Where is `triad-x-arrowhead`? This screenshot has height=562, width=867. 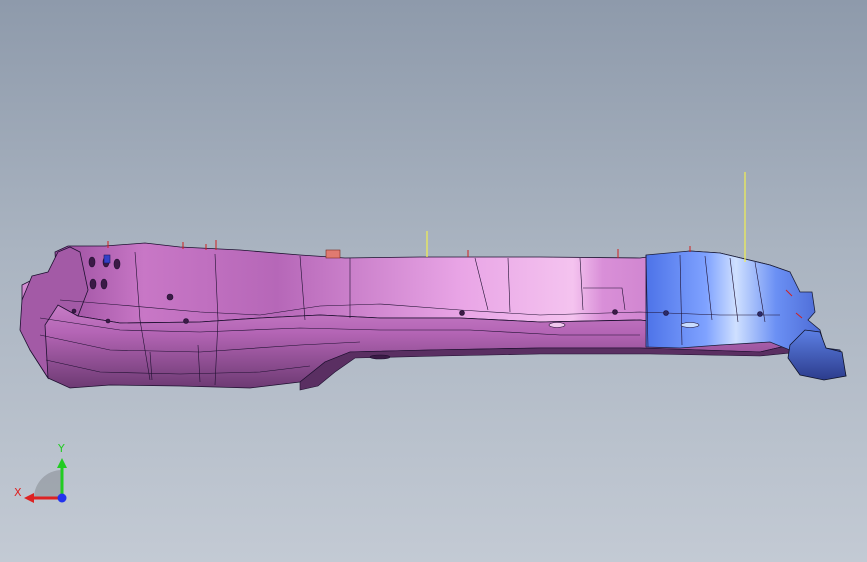
triad-x-arrowhead is located at coordinates (29, 498).